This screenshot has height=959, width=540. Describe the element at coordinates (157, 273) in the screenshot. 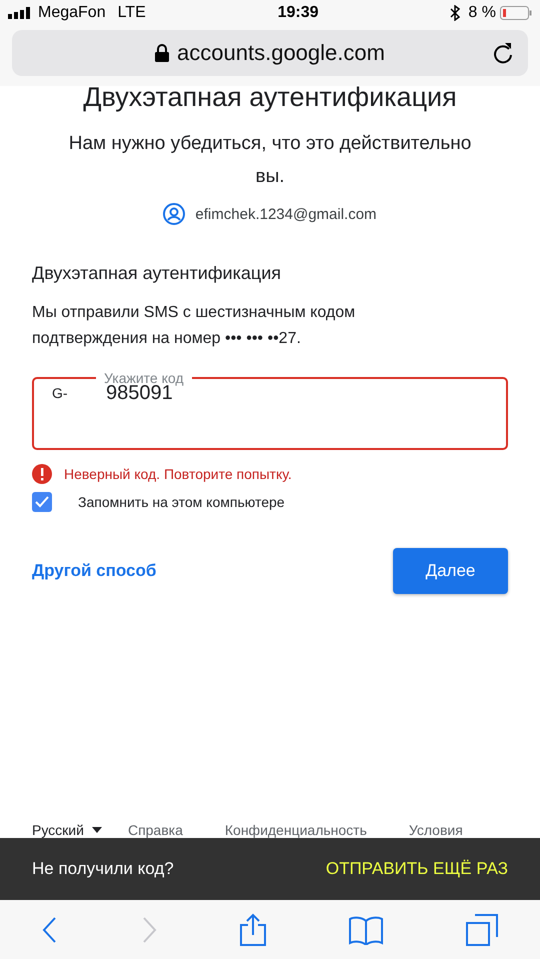

I see `section-title: Двухэтапная аутентификация` at that location.